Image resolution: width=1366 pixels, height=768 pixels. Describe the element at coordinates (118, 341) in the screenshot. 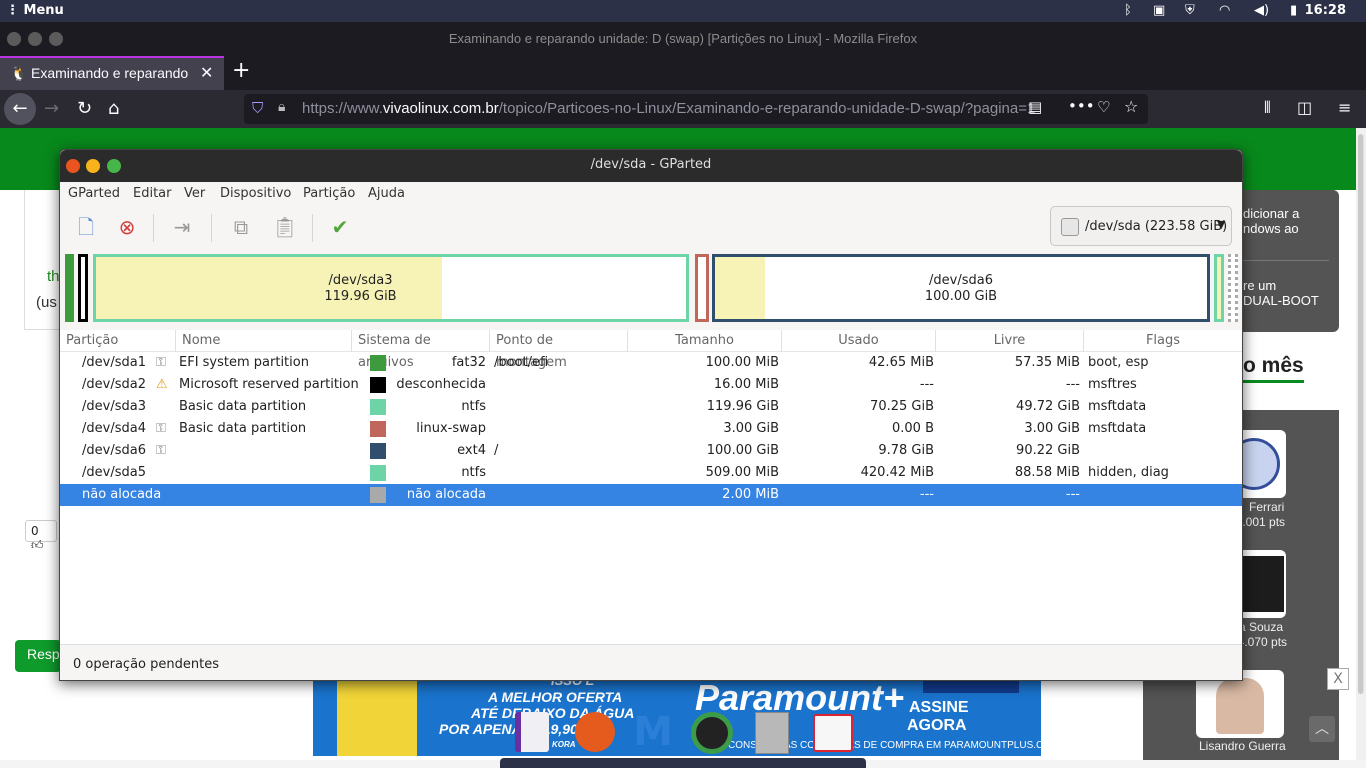

I see `col-header-particao: Partição` at that location.